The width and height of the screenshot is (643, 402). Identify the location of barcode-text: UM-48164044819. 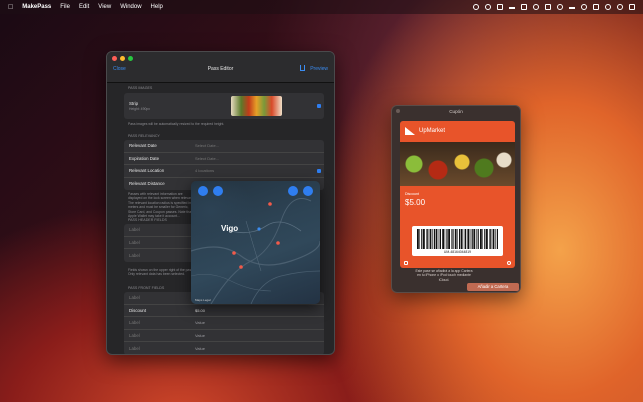
(457, 252).